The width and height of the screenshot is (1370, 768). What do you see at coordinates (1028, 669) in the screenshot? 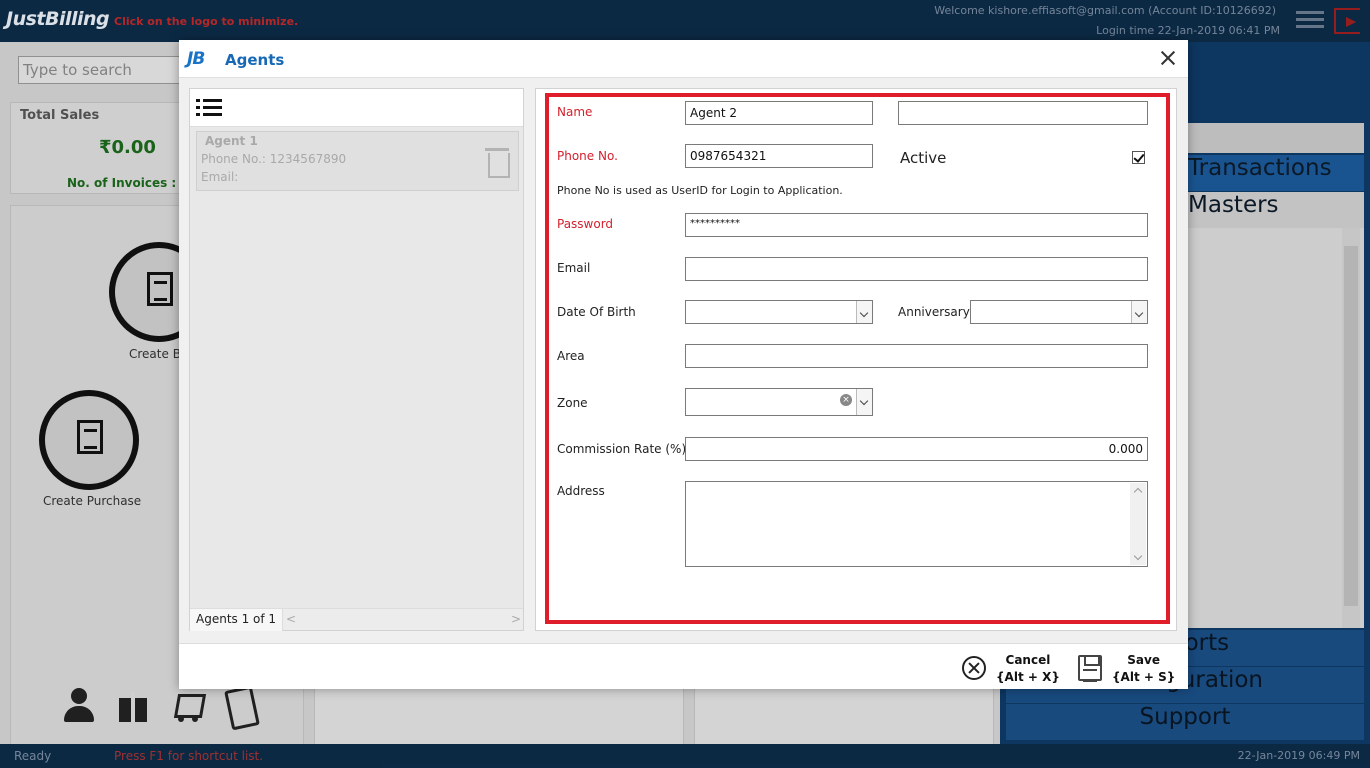
I see `cancel-label: Cancel {Alt + X}` at bounding box center [1028, 669].